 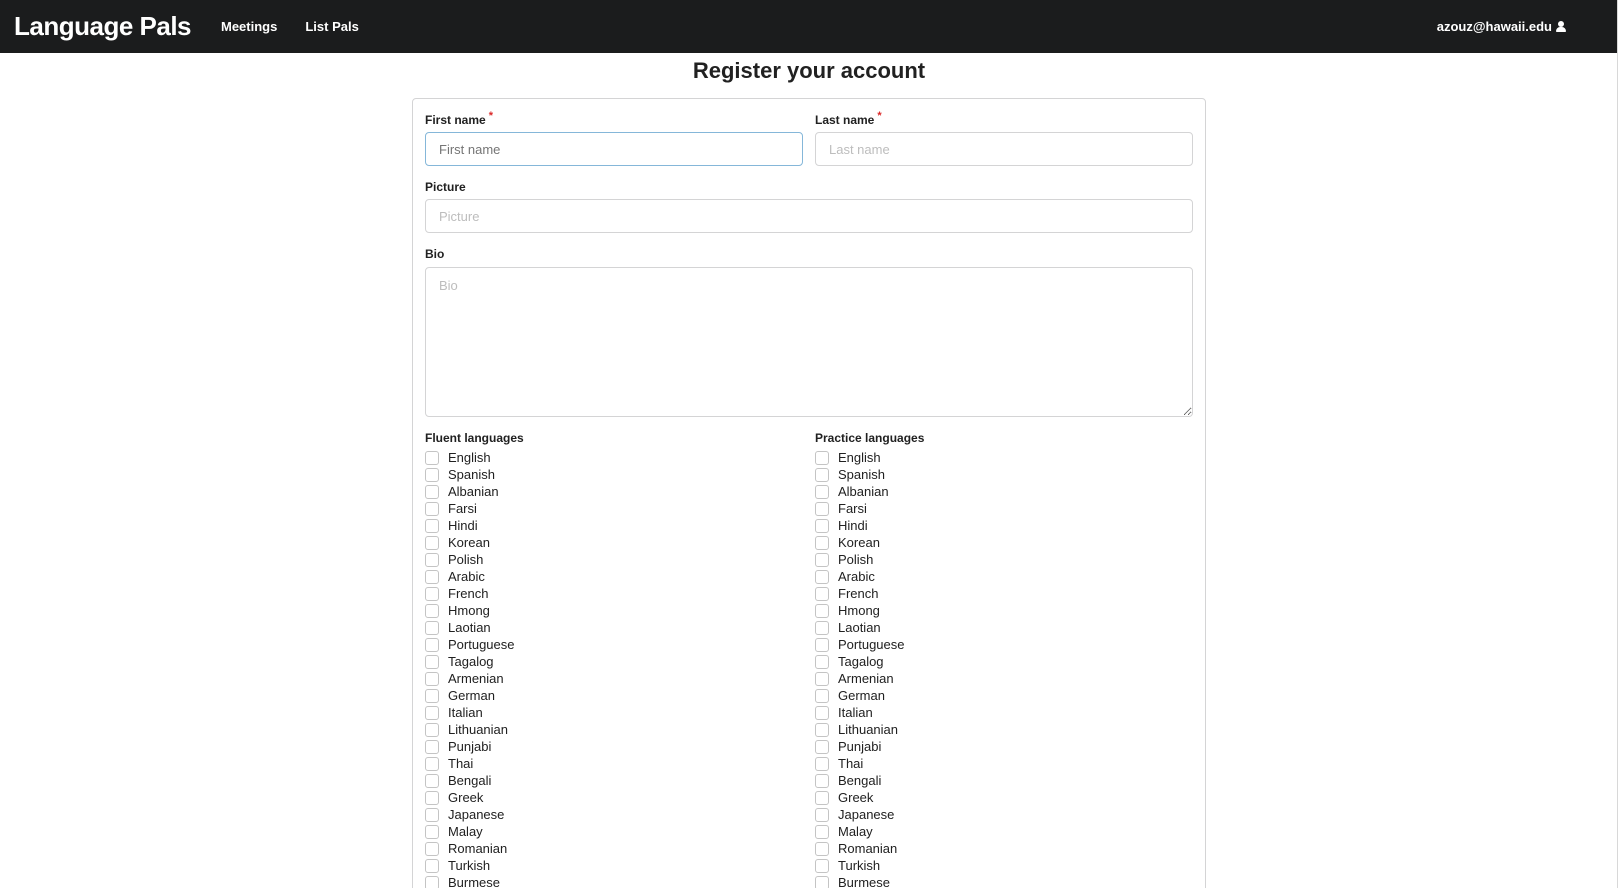 I want to click on fluent-language-option: English, so click(x=470, y=457).